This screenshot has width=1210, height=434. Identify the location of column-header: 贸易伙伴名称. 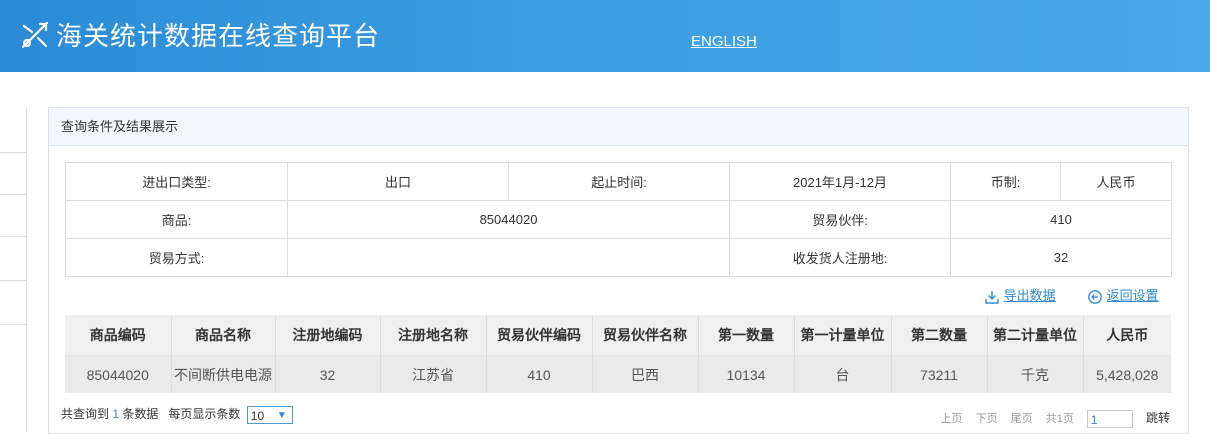
(645, 335).